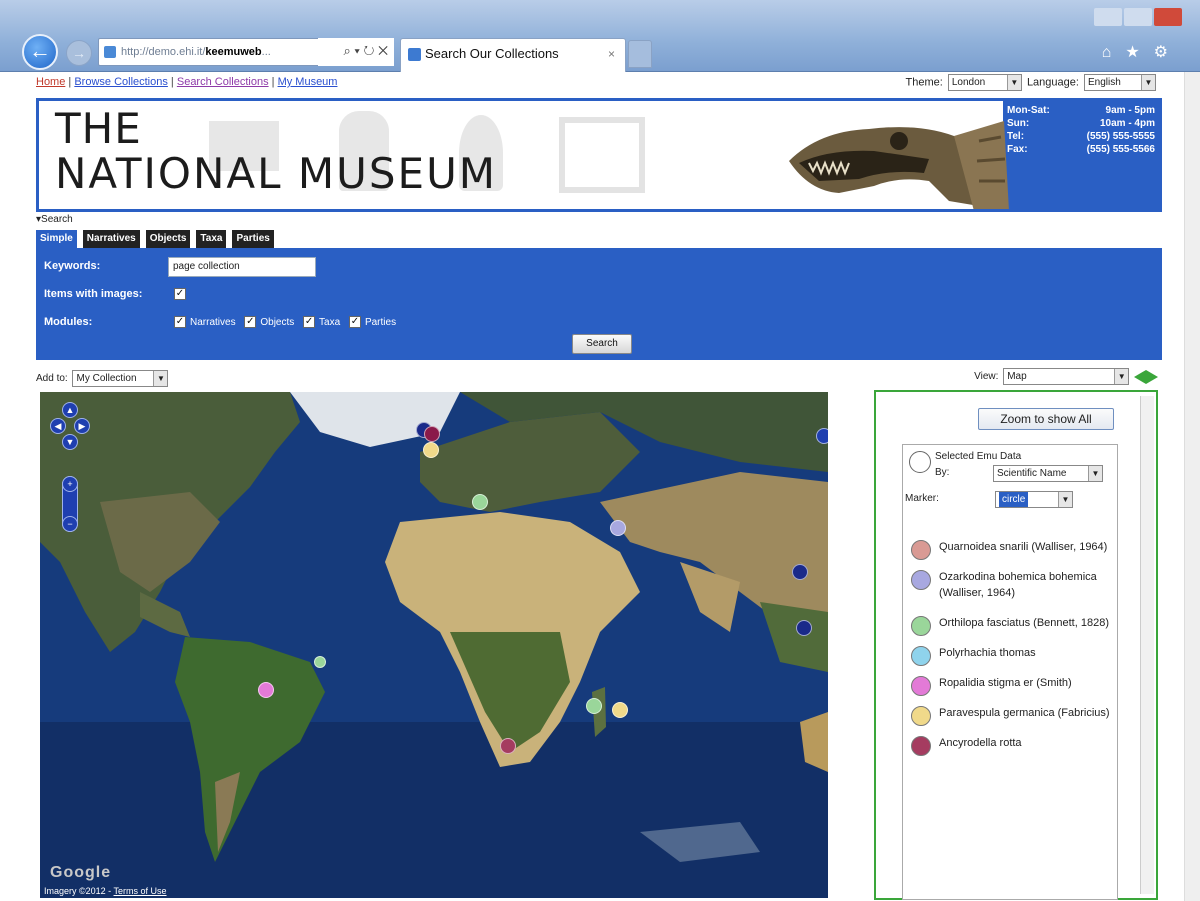 Image resolution: width=1200 pixels, height=901 pixels. Describe the element at coordinates (82, 426) in the screenshot. I see `pan-right-icon: ▶` at that location.